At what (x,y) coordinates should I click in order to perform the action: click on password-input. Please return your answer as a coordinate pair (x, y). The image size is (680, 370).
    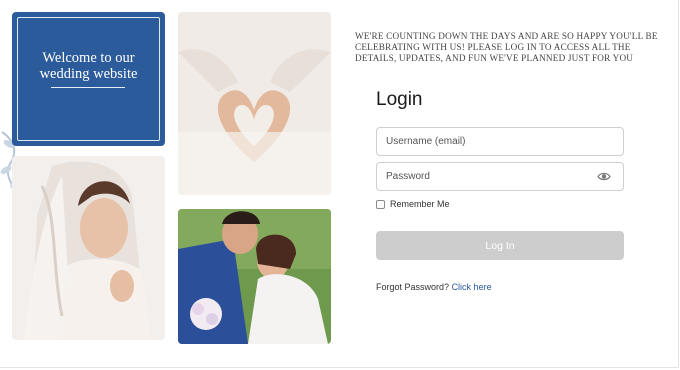
    Looking at the image, I should click on (500, 176).